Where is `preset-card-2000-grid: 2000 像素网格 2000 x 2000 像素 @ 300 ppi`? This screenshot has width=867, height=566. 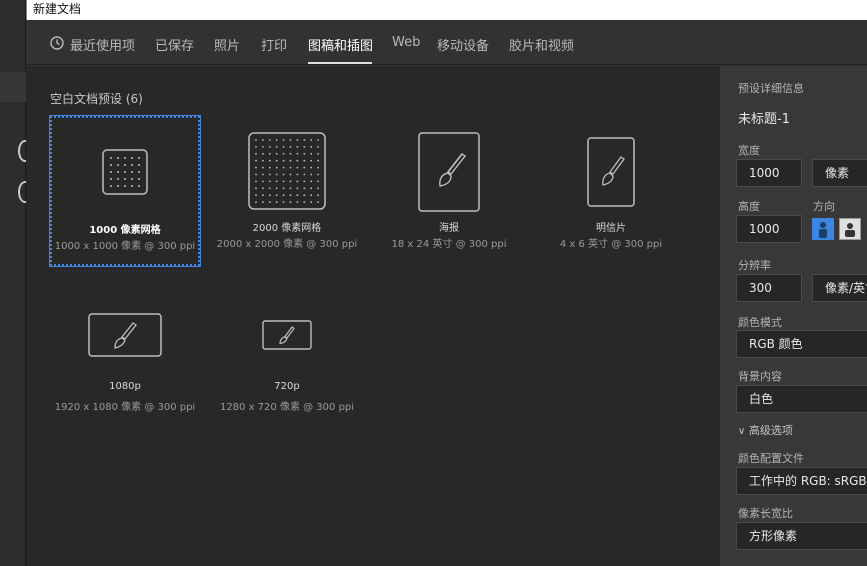
preset-card-2000-grid: 2000 像素网格 2000 x 2000 像素 @ 300 ppi is located at coordinates (287, 191).